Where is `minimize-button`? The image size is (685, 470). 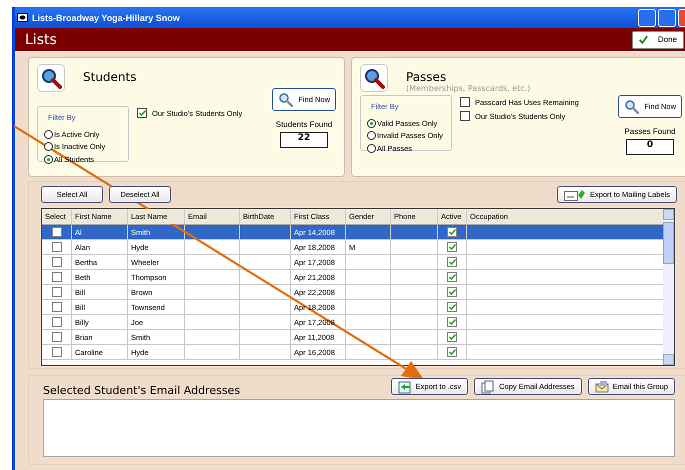
minimize-button is located at coordinates (647, 17).